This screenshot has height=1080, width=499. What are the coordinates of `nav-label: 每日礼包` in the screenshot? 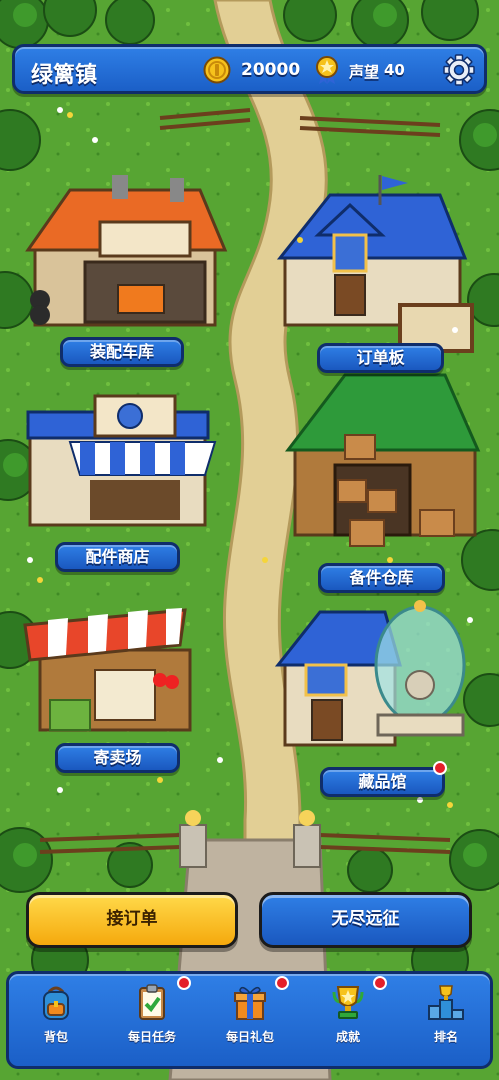 It's located at (249, 1037).